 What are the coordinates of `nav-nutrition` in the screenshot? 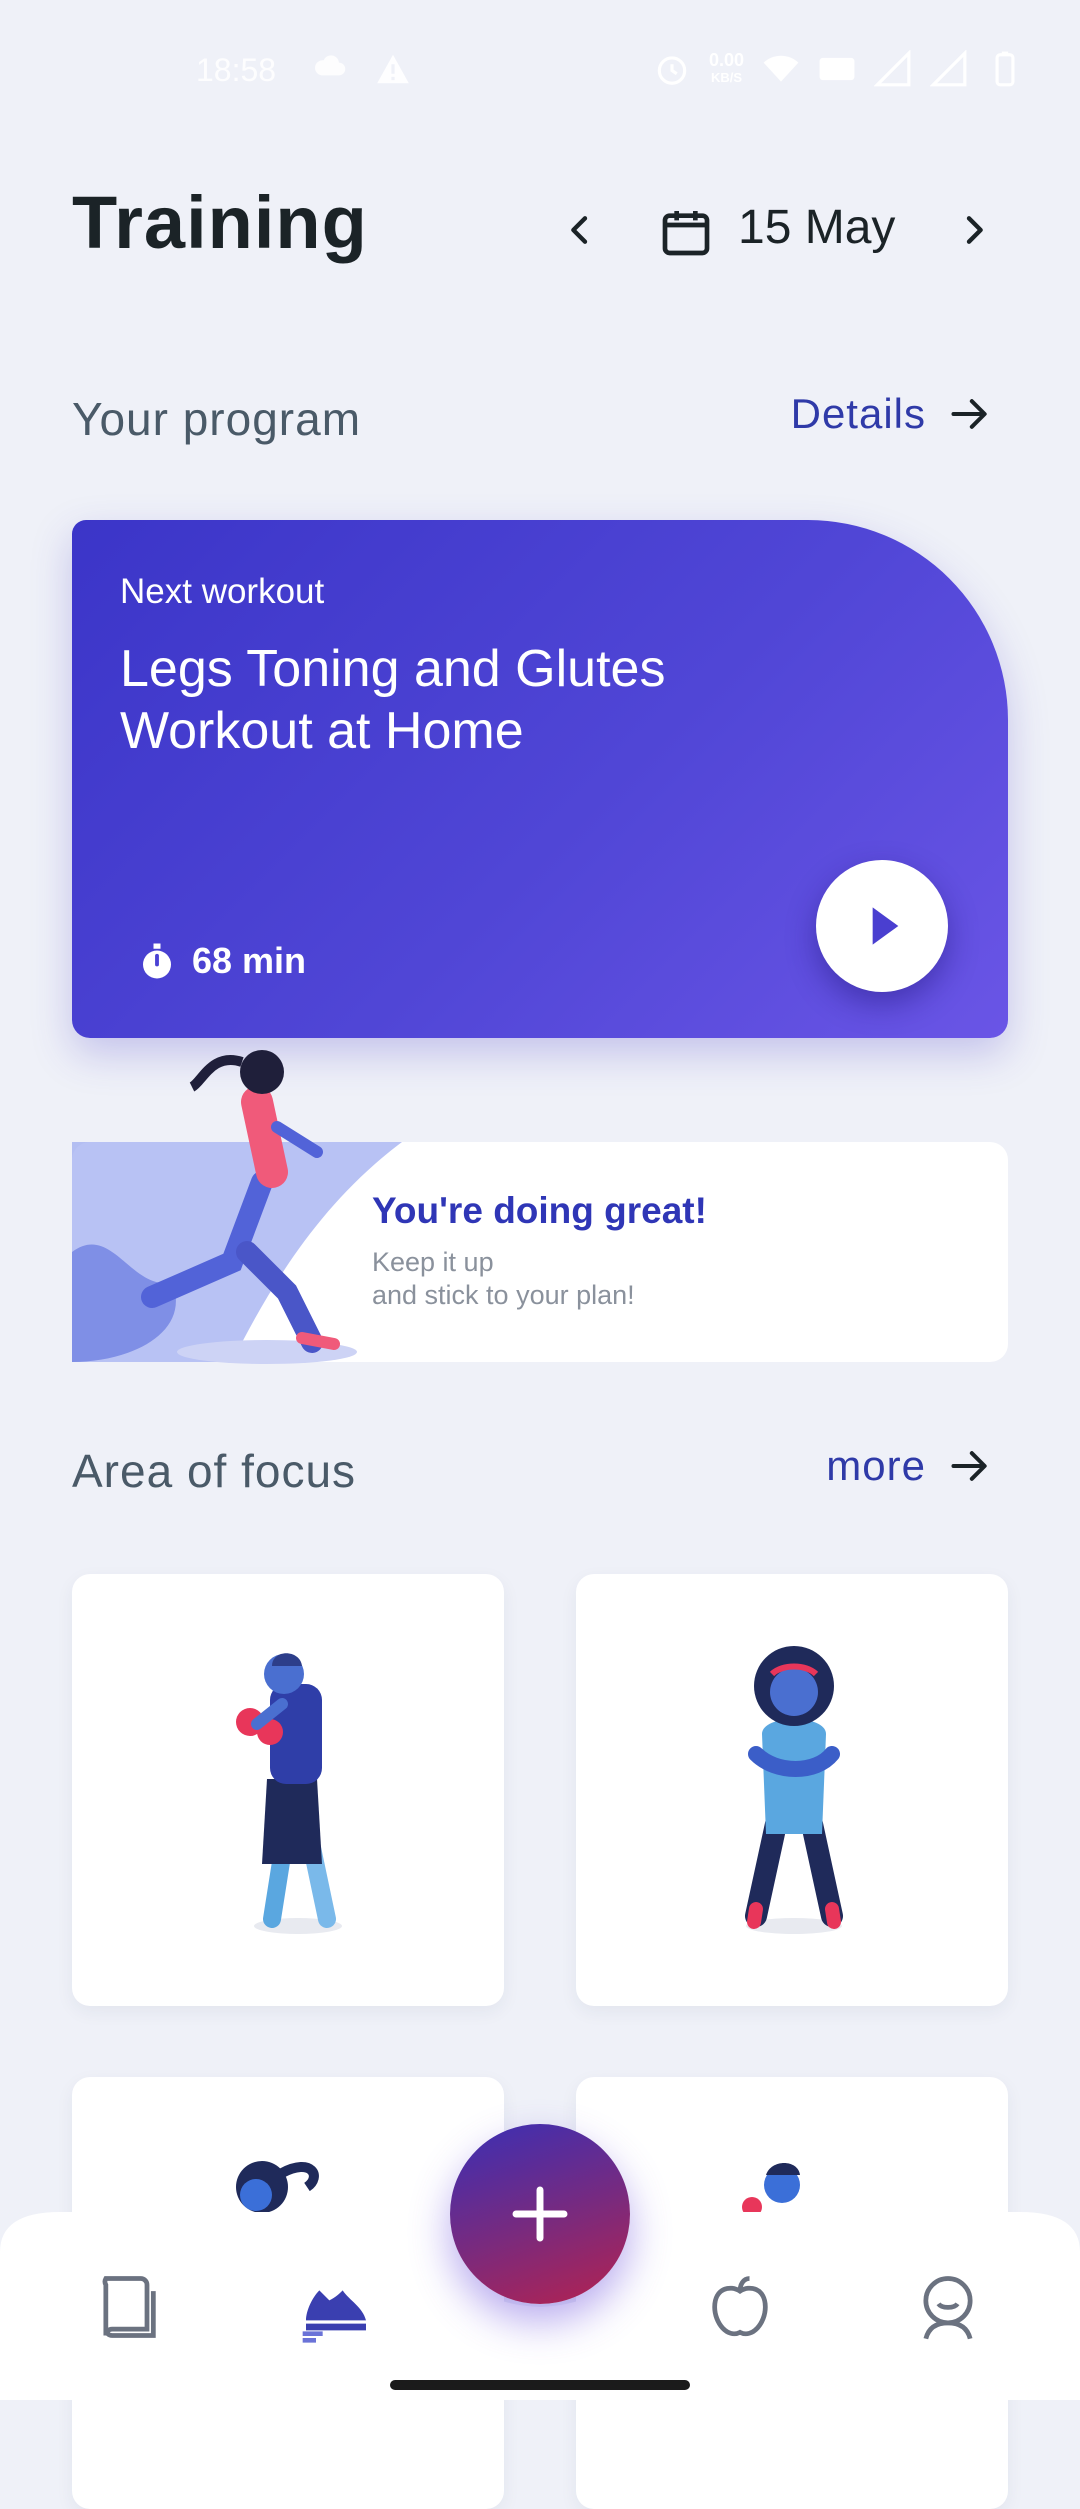 It's located at (740, 2307).